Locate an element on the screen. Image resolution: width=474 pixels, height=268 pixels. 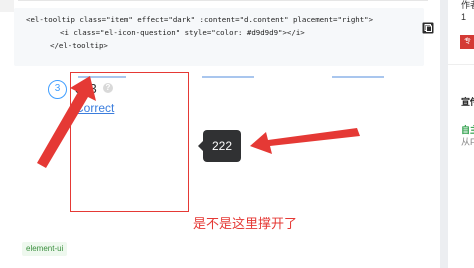
tag-element-ui: element-ui is located at coordinates (45, 249).